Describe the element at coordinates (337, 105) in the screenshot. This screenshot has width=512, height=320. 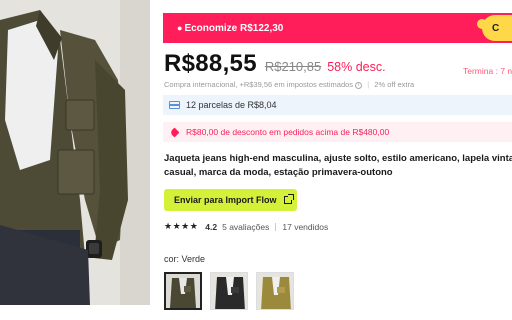
I see `installments-bar: 12 parcelas de R$8,04` at that location.